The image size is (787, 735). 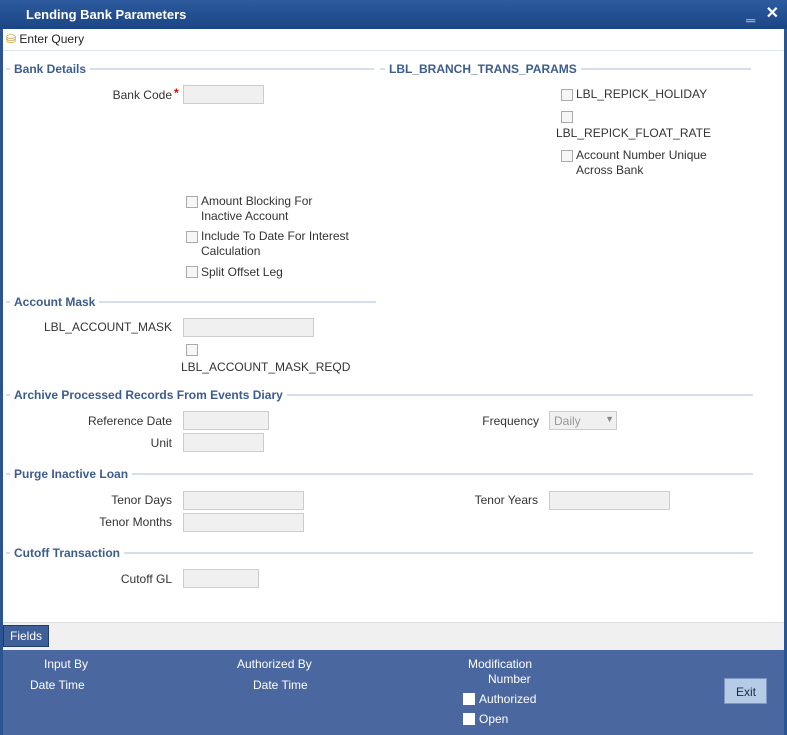 I want to click on include-to-date-checkbox, so click(x=192, y=237).